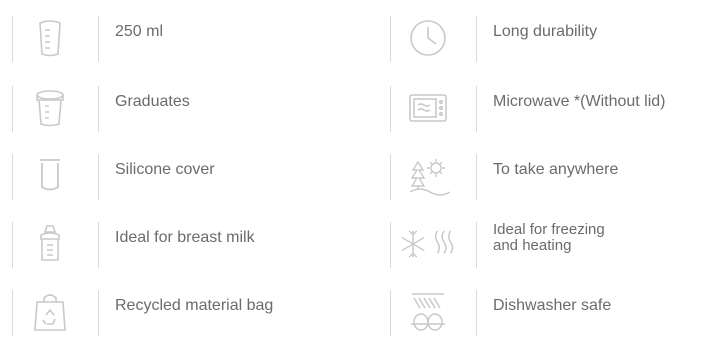 The height and width of the screenshot is (338, 703). What do you see at coordinates (152, 101) in the screenshot?
I see `feature-label: Graduates` at bounding box center [152, 101].